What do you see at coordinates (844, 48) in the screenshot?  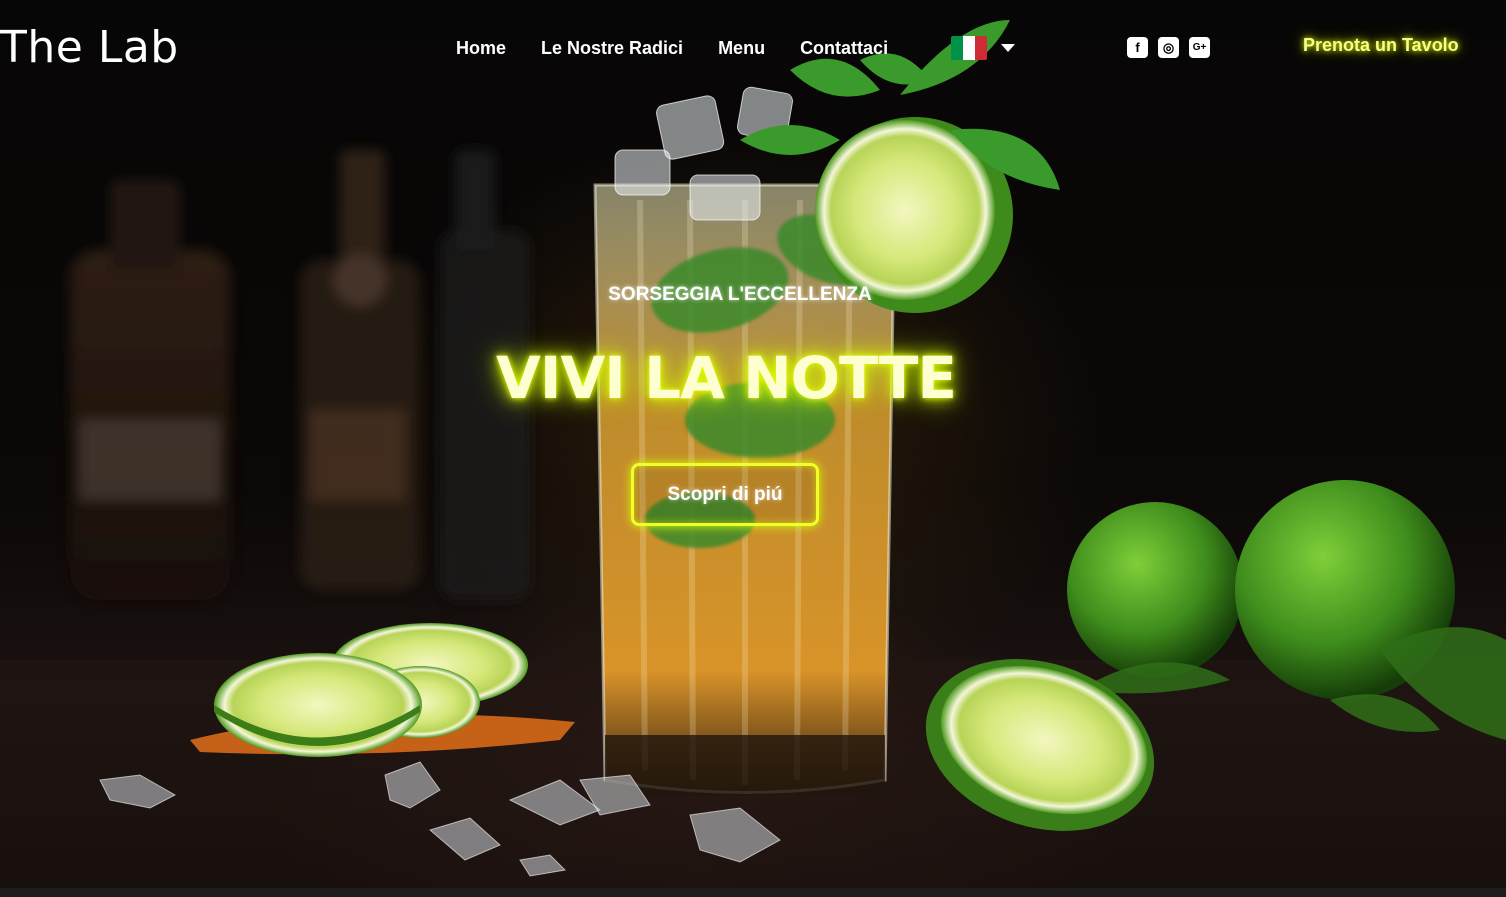 I see `nav-link-contattaci: Contattaci` at bounding box center [844, 48].